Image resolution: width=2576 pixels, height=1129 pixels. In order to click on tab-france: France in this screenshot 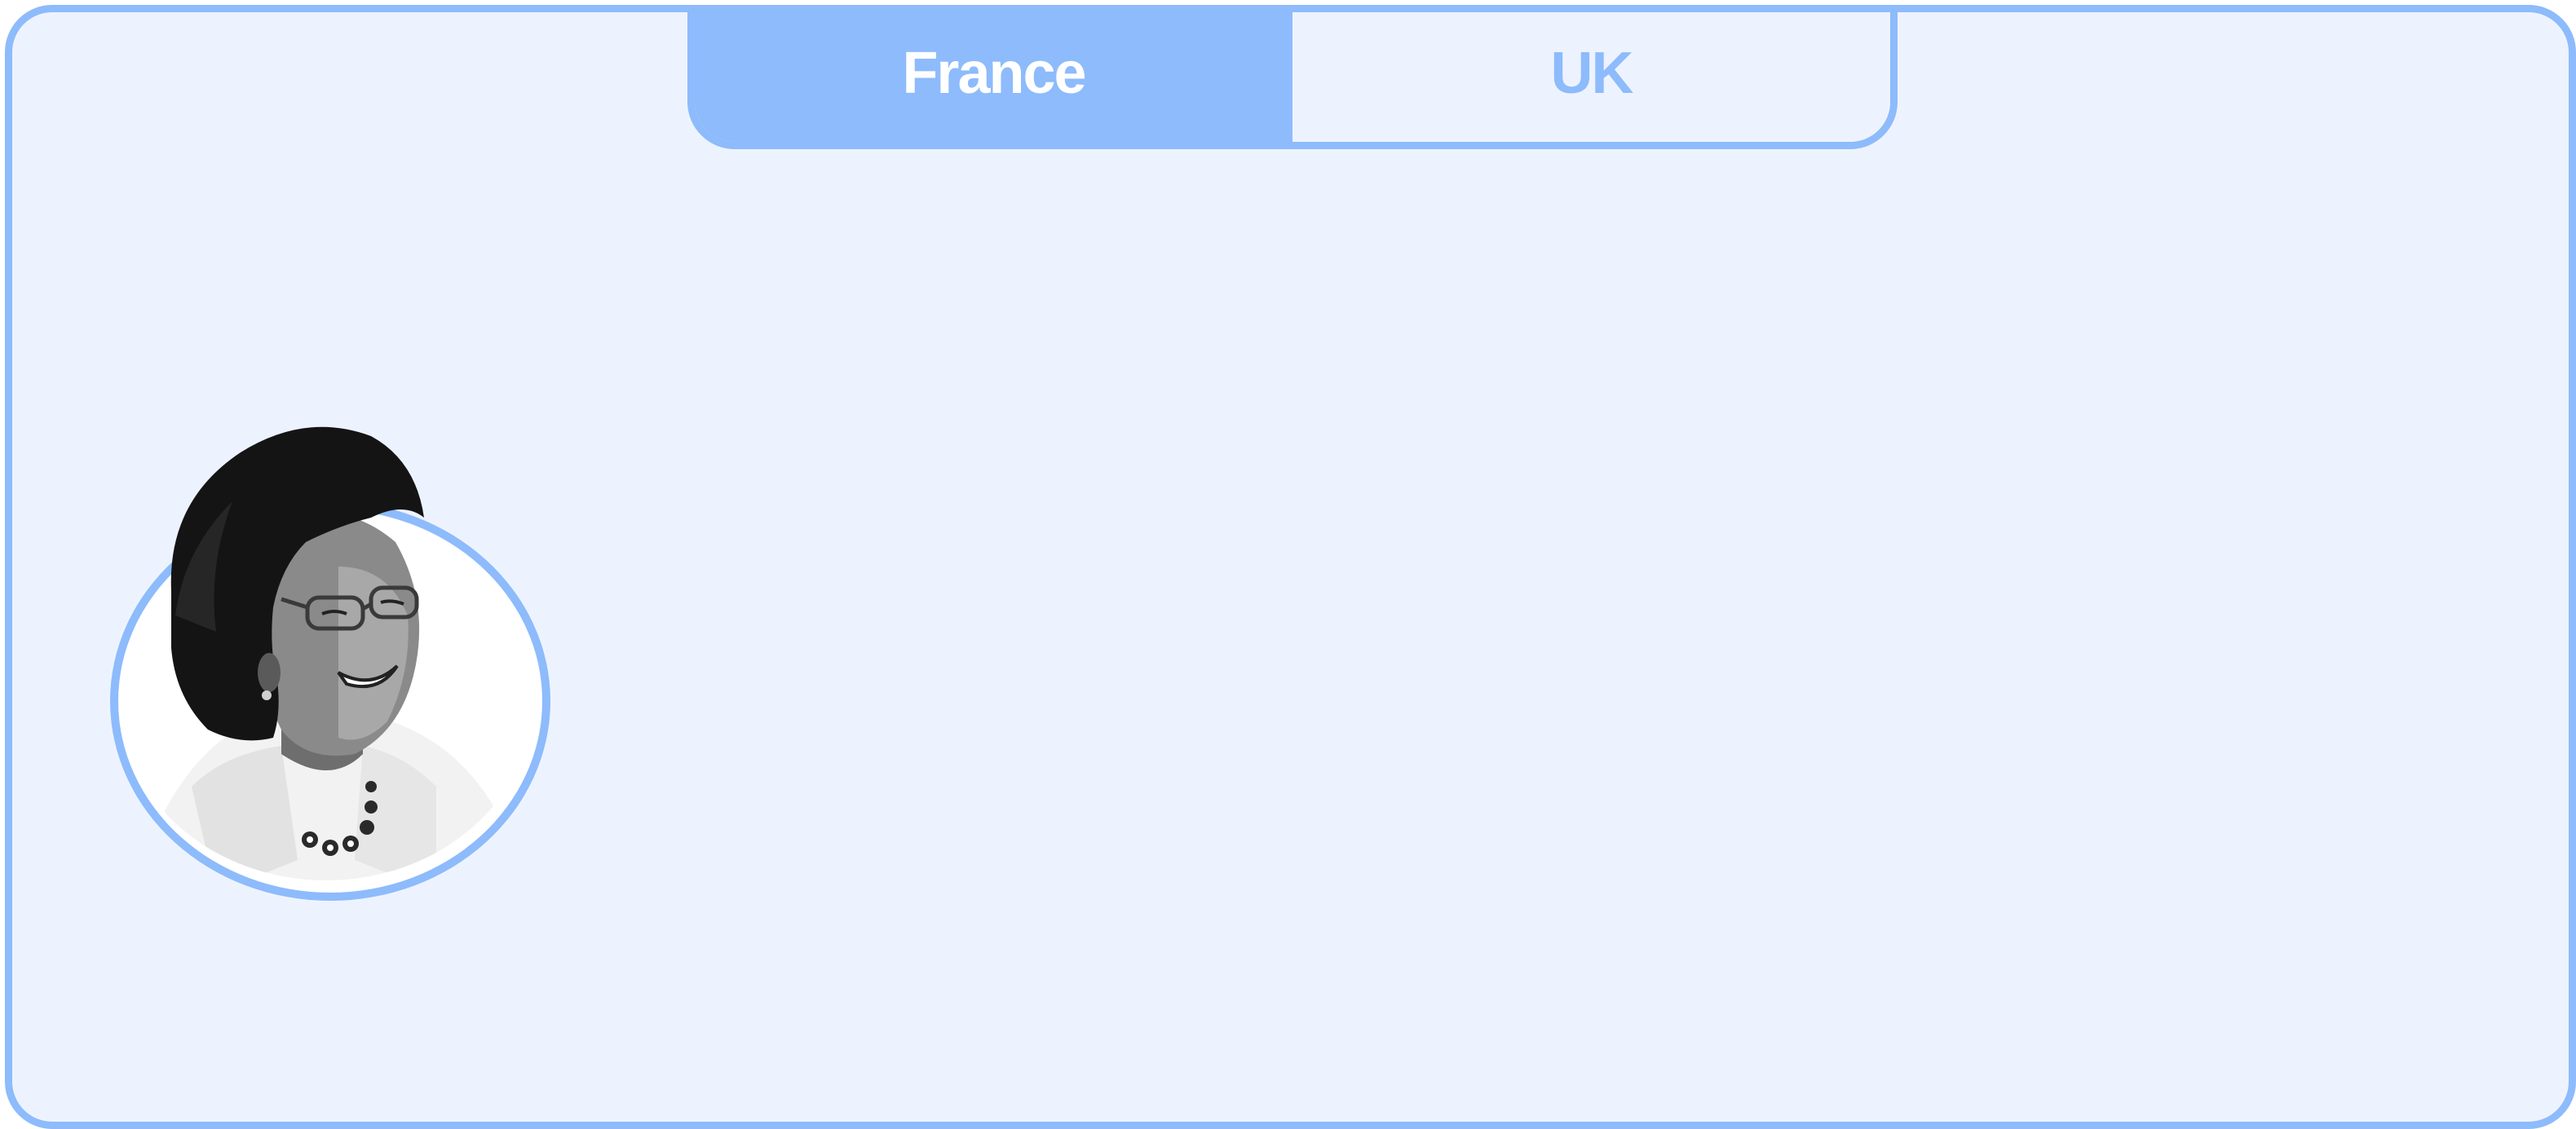, I will do `click(993, 77)`.